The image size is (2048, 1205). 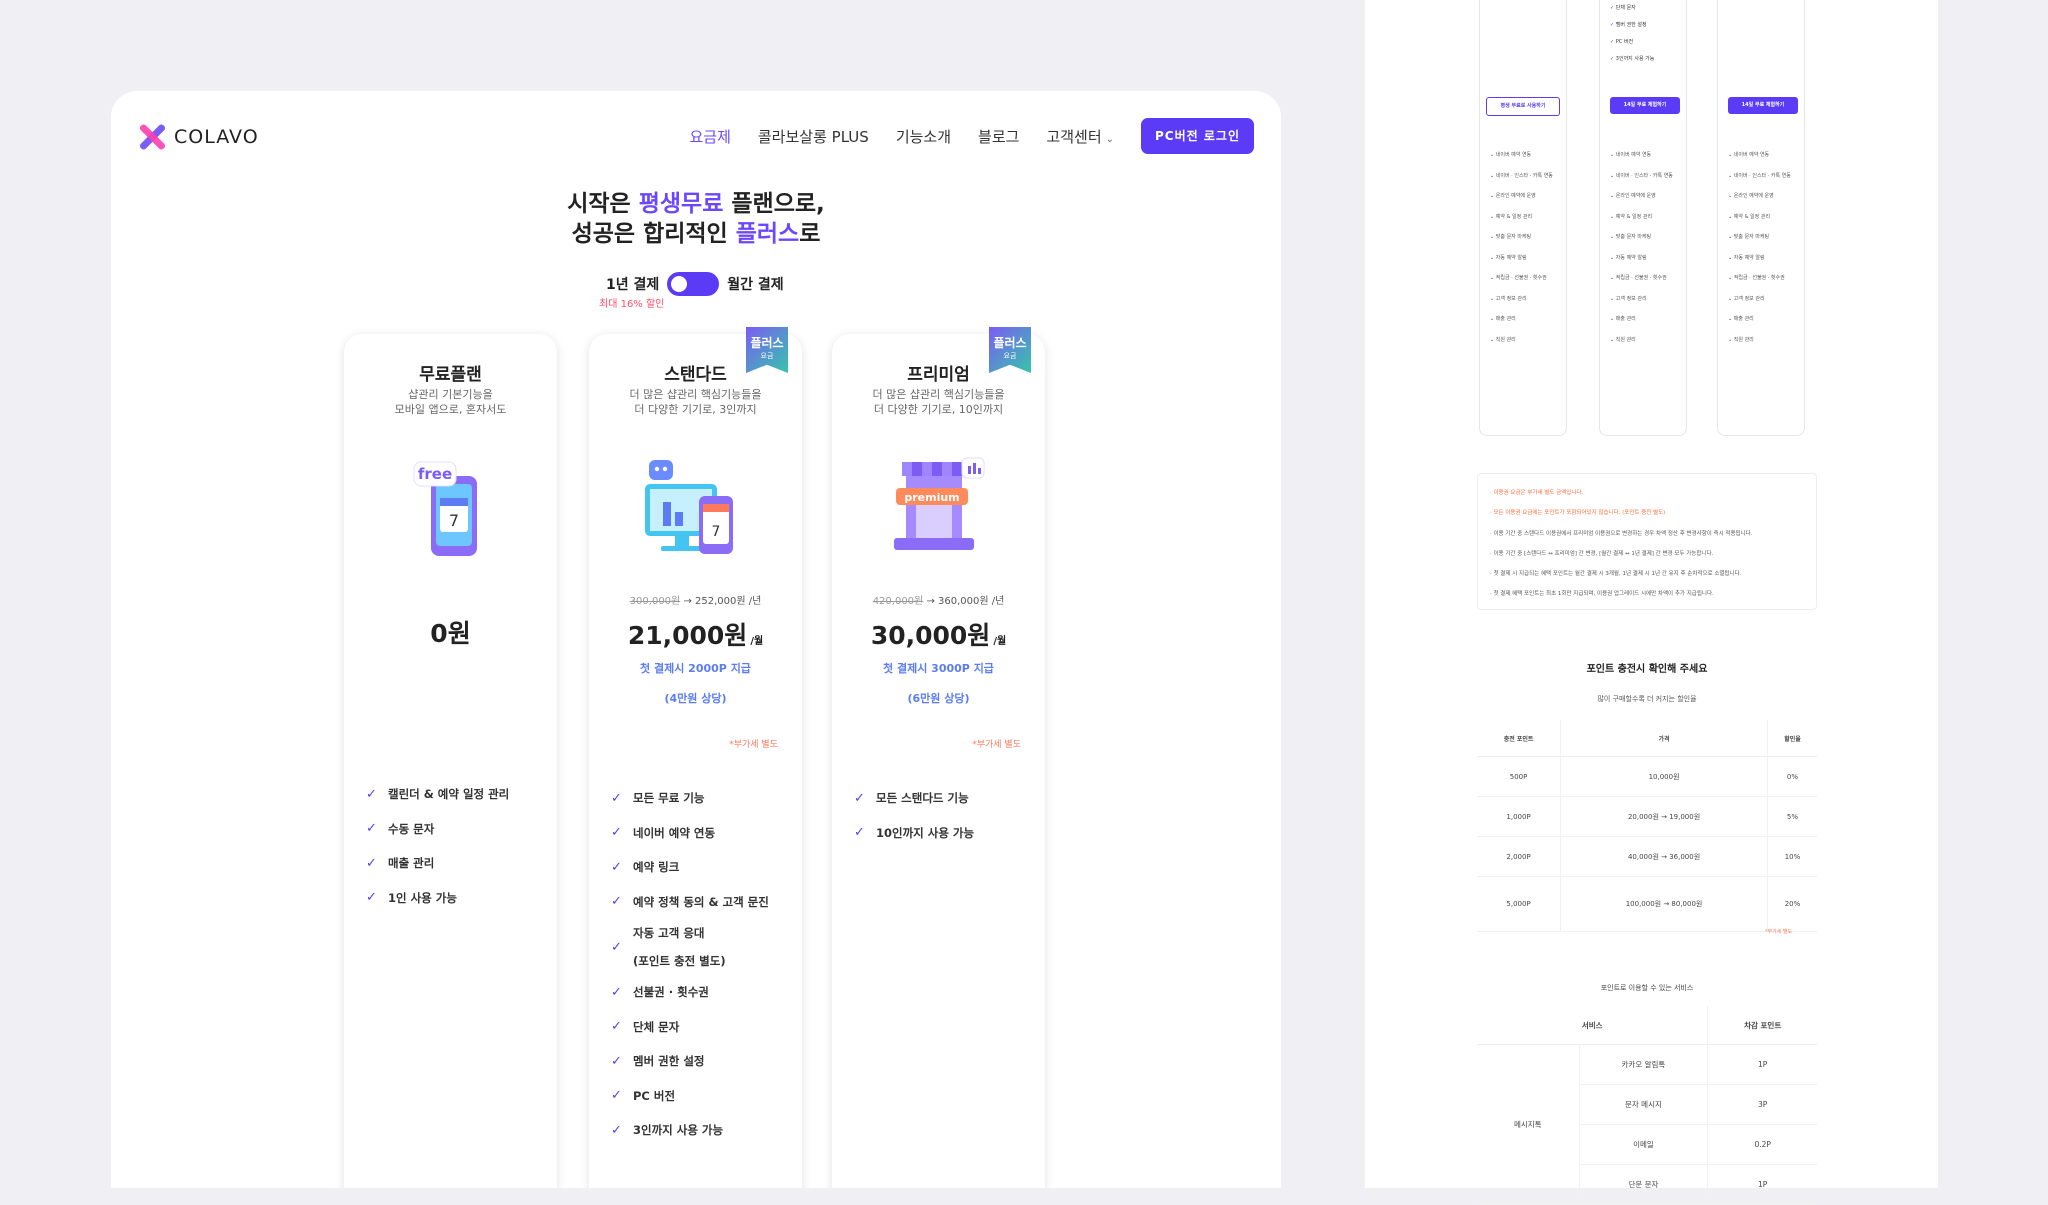 What do you see at coordinates (632, 304) in the screenshot?
I see `discount-note: 최대 16% 할인` at bounding box center [632, 304].